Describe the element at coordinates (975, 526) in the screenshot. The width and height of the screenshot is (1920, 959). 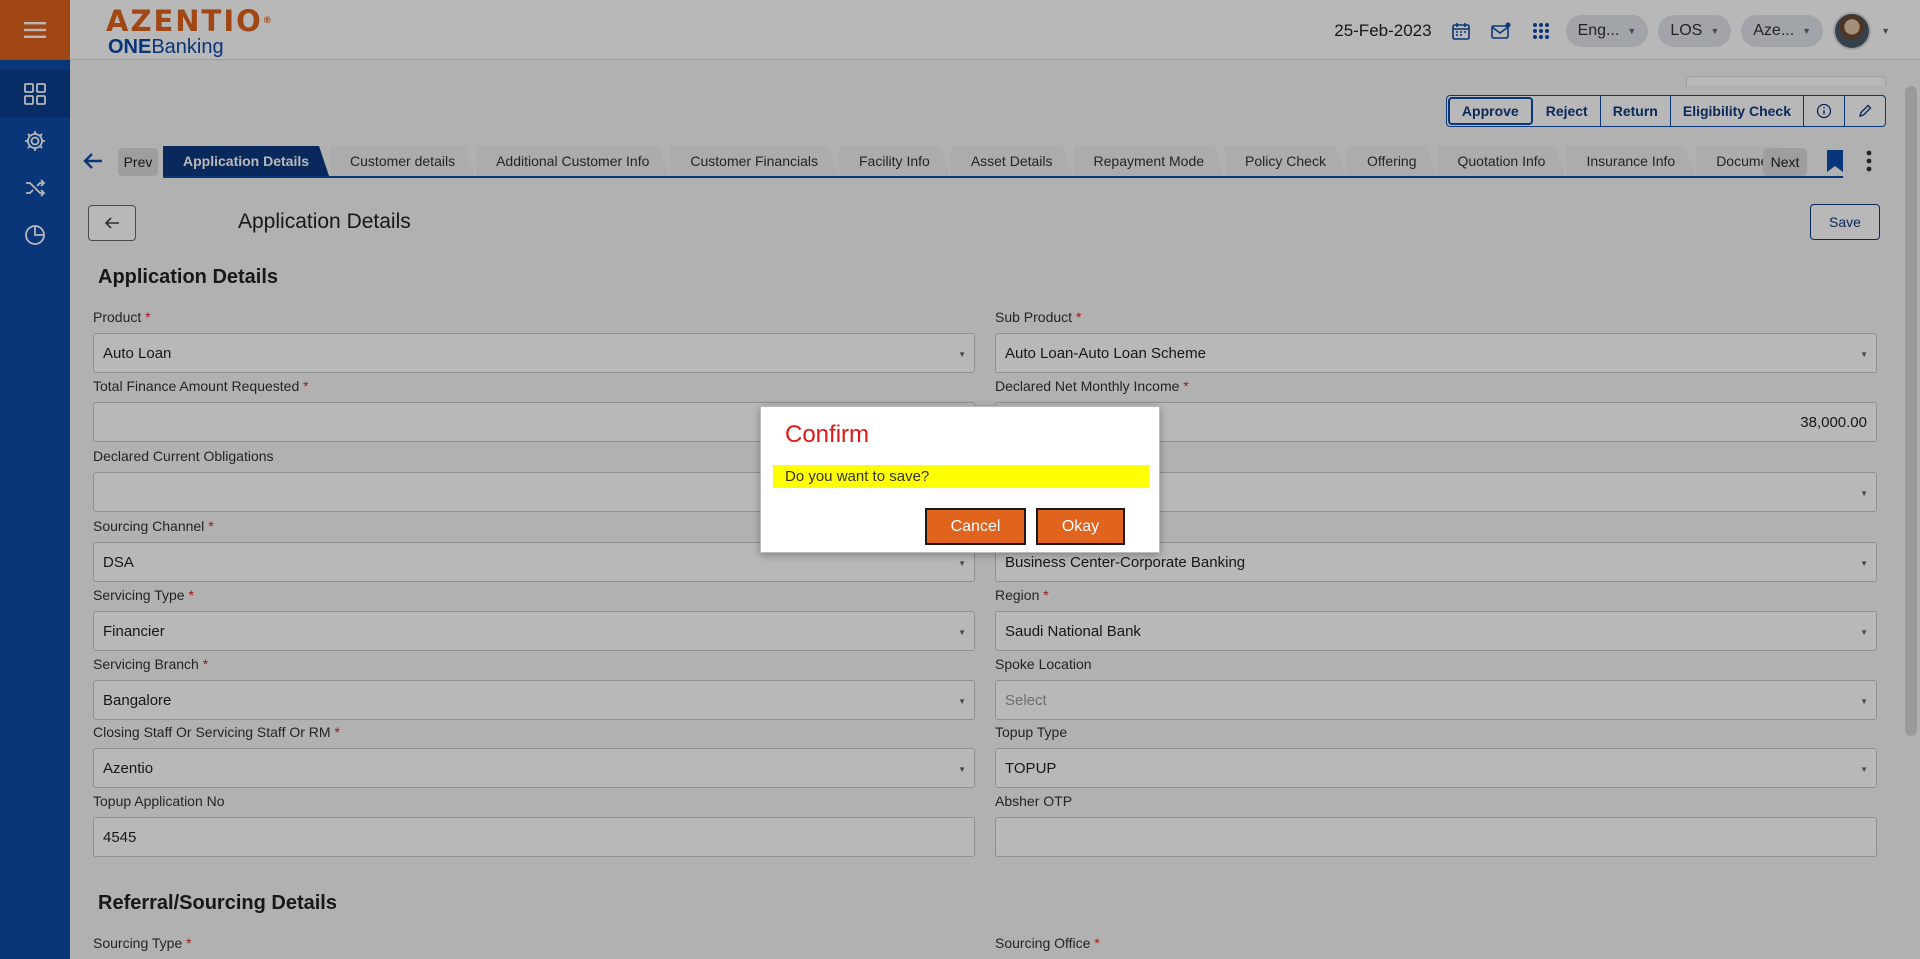
I see `cancel-button: Cancel` at that location.